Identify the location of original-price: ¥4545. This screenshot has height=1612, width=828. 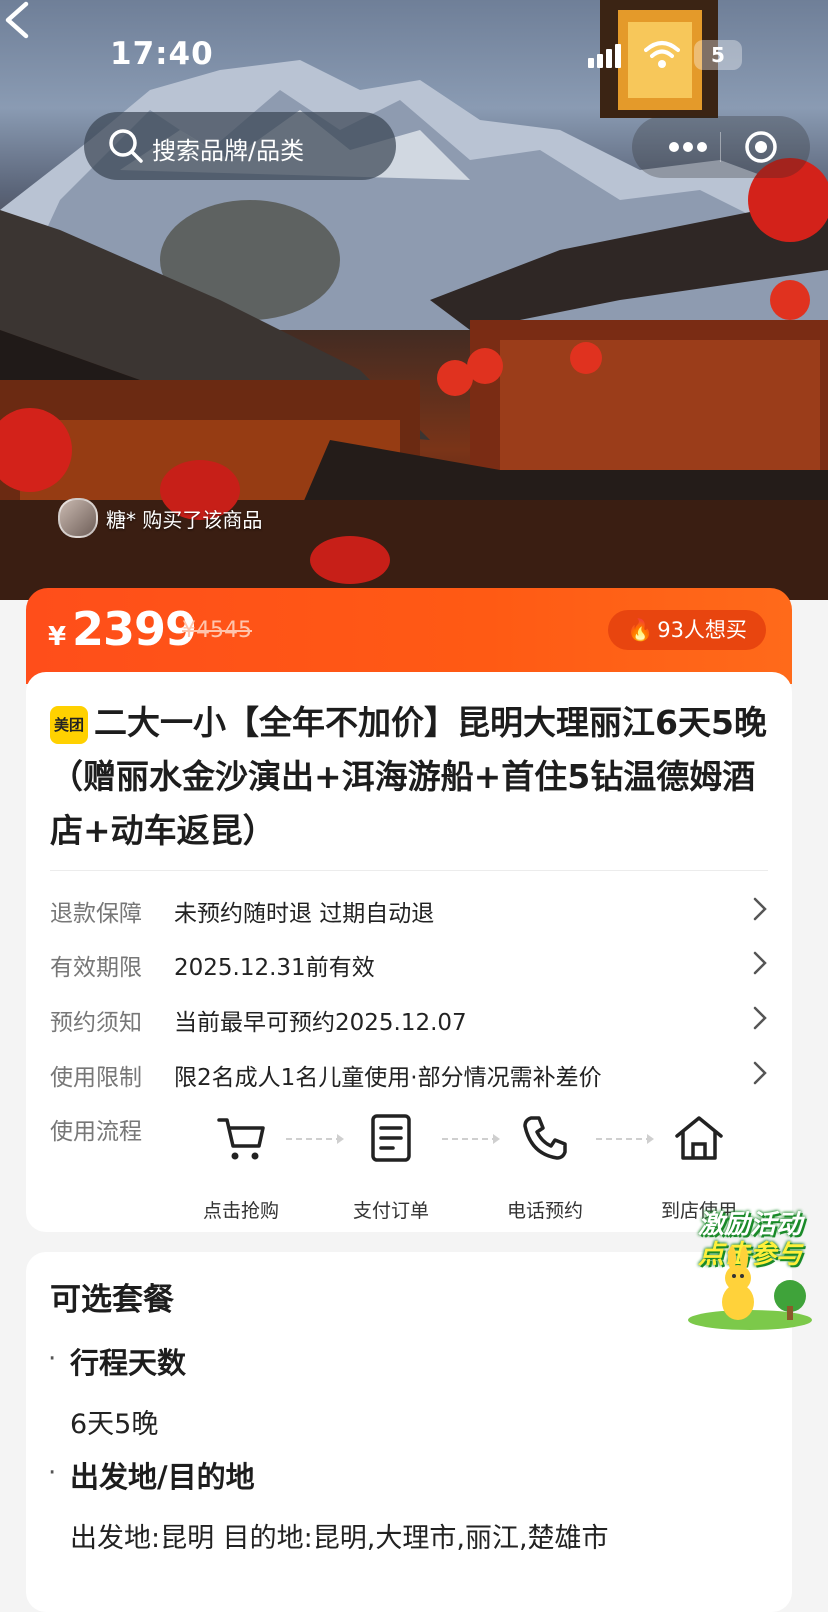
(217, 630).